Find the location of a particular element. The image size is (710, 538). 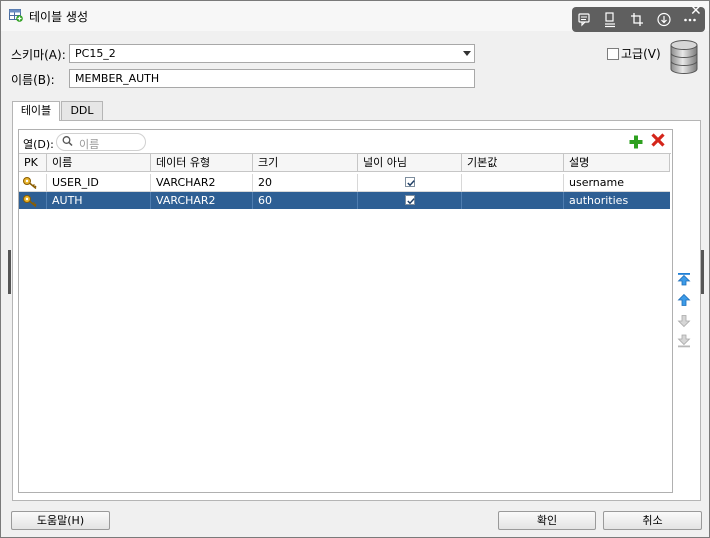

name-cell: USER_ID is located at coordinates (99, 182).